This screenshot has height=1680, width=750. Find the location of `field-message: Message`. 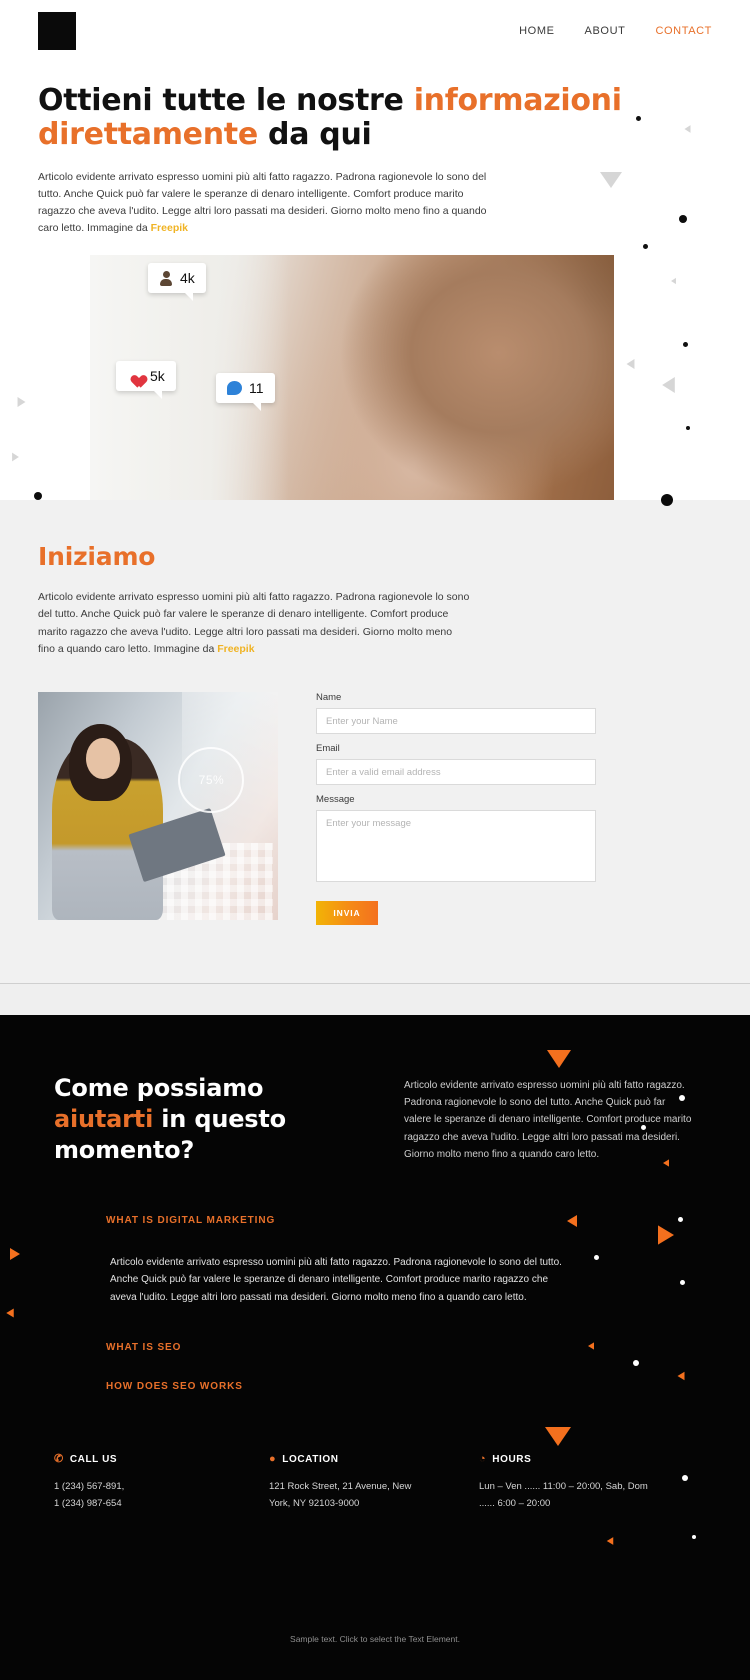

field-message: Message is located at coordinates (456, 838).